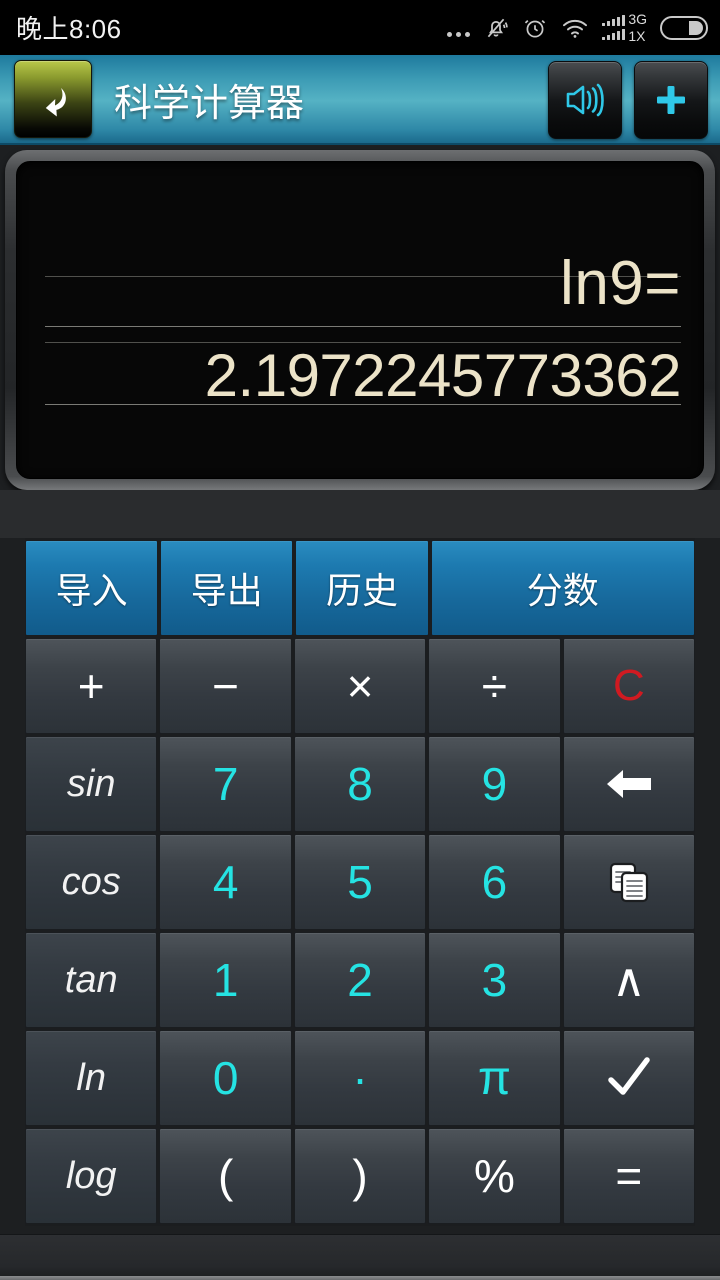 Image resolution: width=720 pixels, height=1280 pixels. I want to click on network-type-secondary: 1X, so click(637, 36).